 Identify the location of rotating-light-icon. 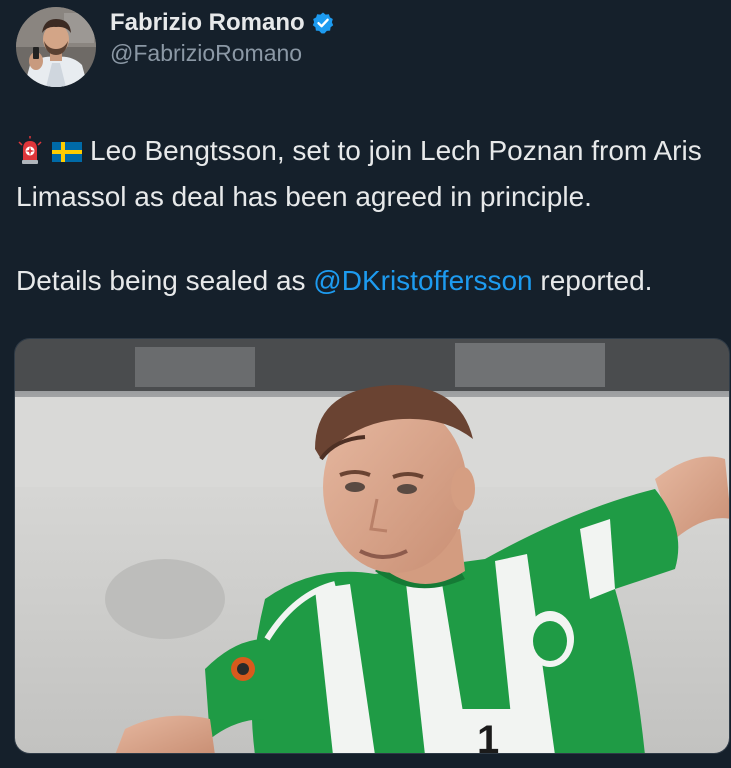
(30, 155).